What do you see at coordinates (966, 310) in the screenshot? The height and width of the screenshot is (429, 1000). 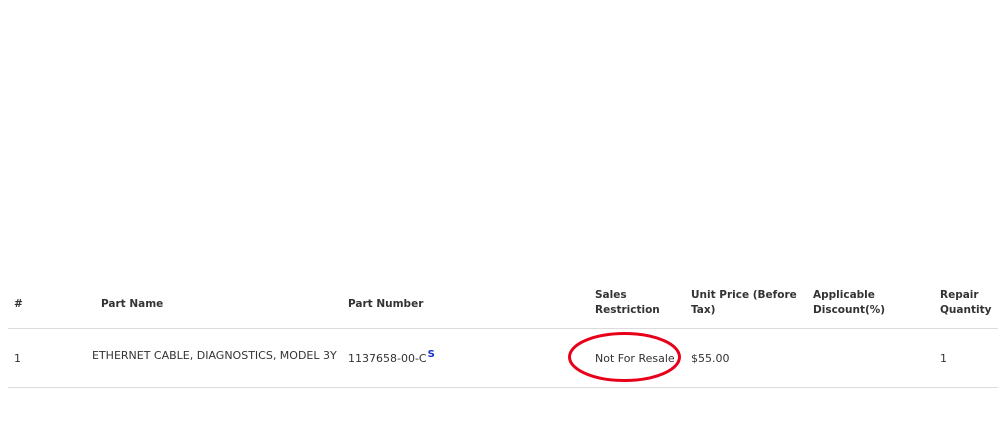 I see `header-repair-quantity-line2: Quantity` at bounding box center [966, 310].